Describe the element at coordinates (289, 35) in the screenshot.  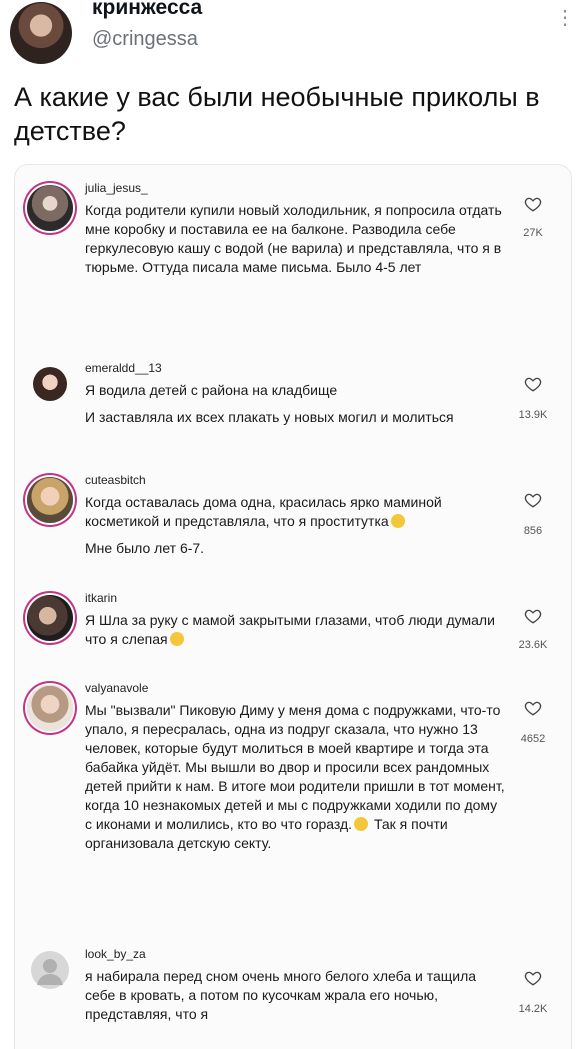
I see `tweet-header: кринжесса @cringessa ⋮` at that location.